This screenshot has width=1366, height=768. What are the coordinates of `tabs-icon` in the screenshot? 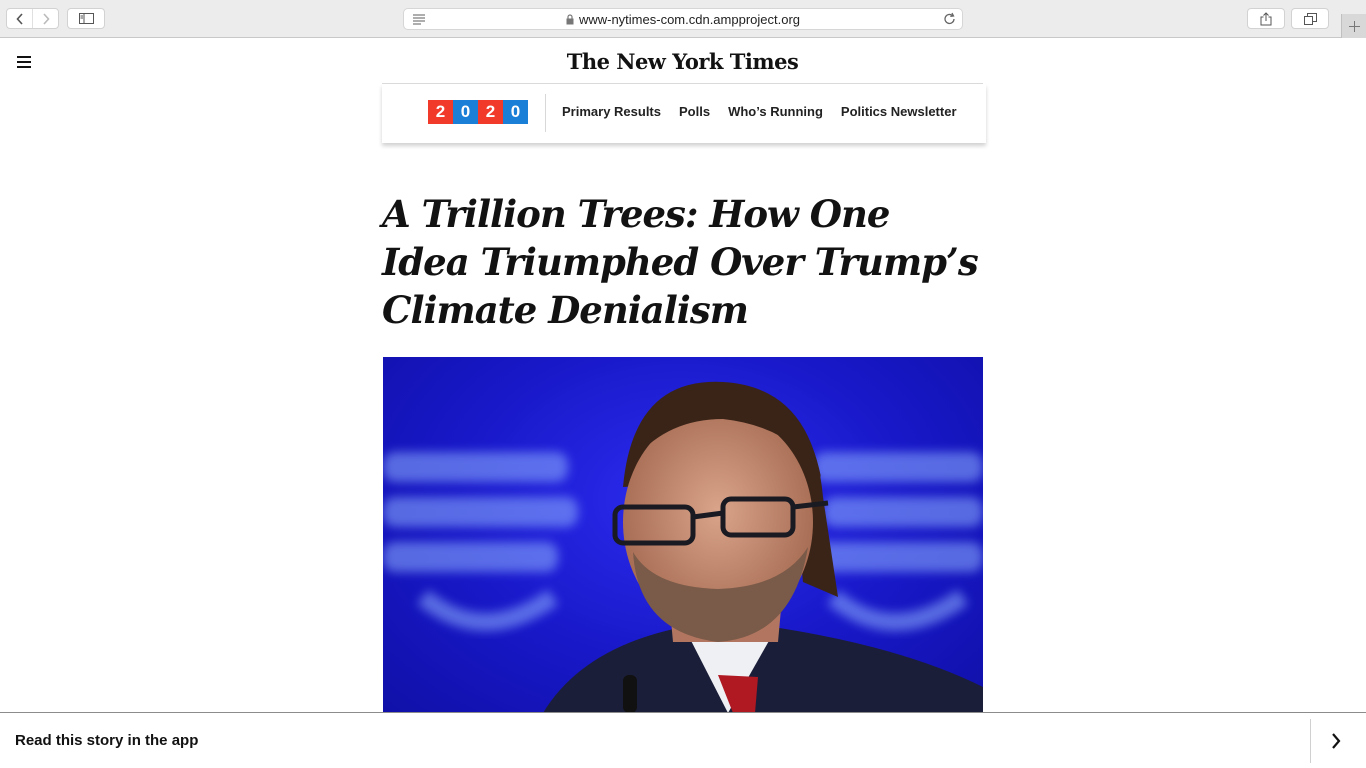 It's located at (1310, 18).